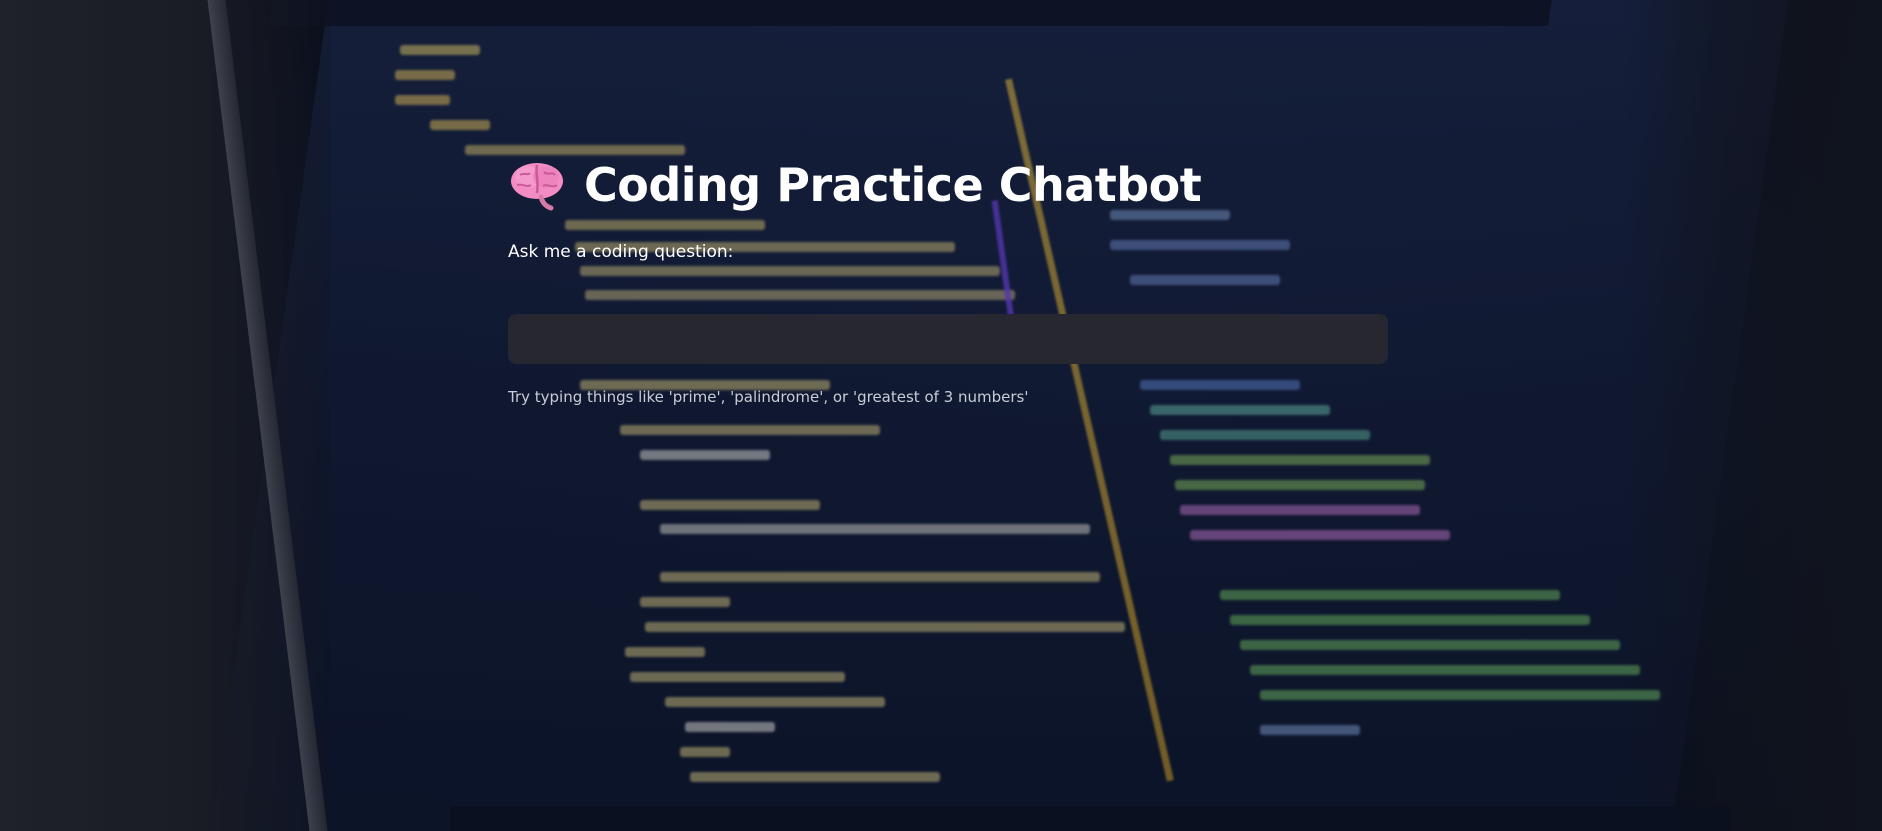  Describe the element at coordinates (893, 185) in the screenshot. I see `page-title: Coding Practice Chatbot` at that location.